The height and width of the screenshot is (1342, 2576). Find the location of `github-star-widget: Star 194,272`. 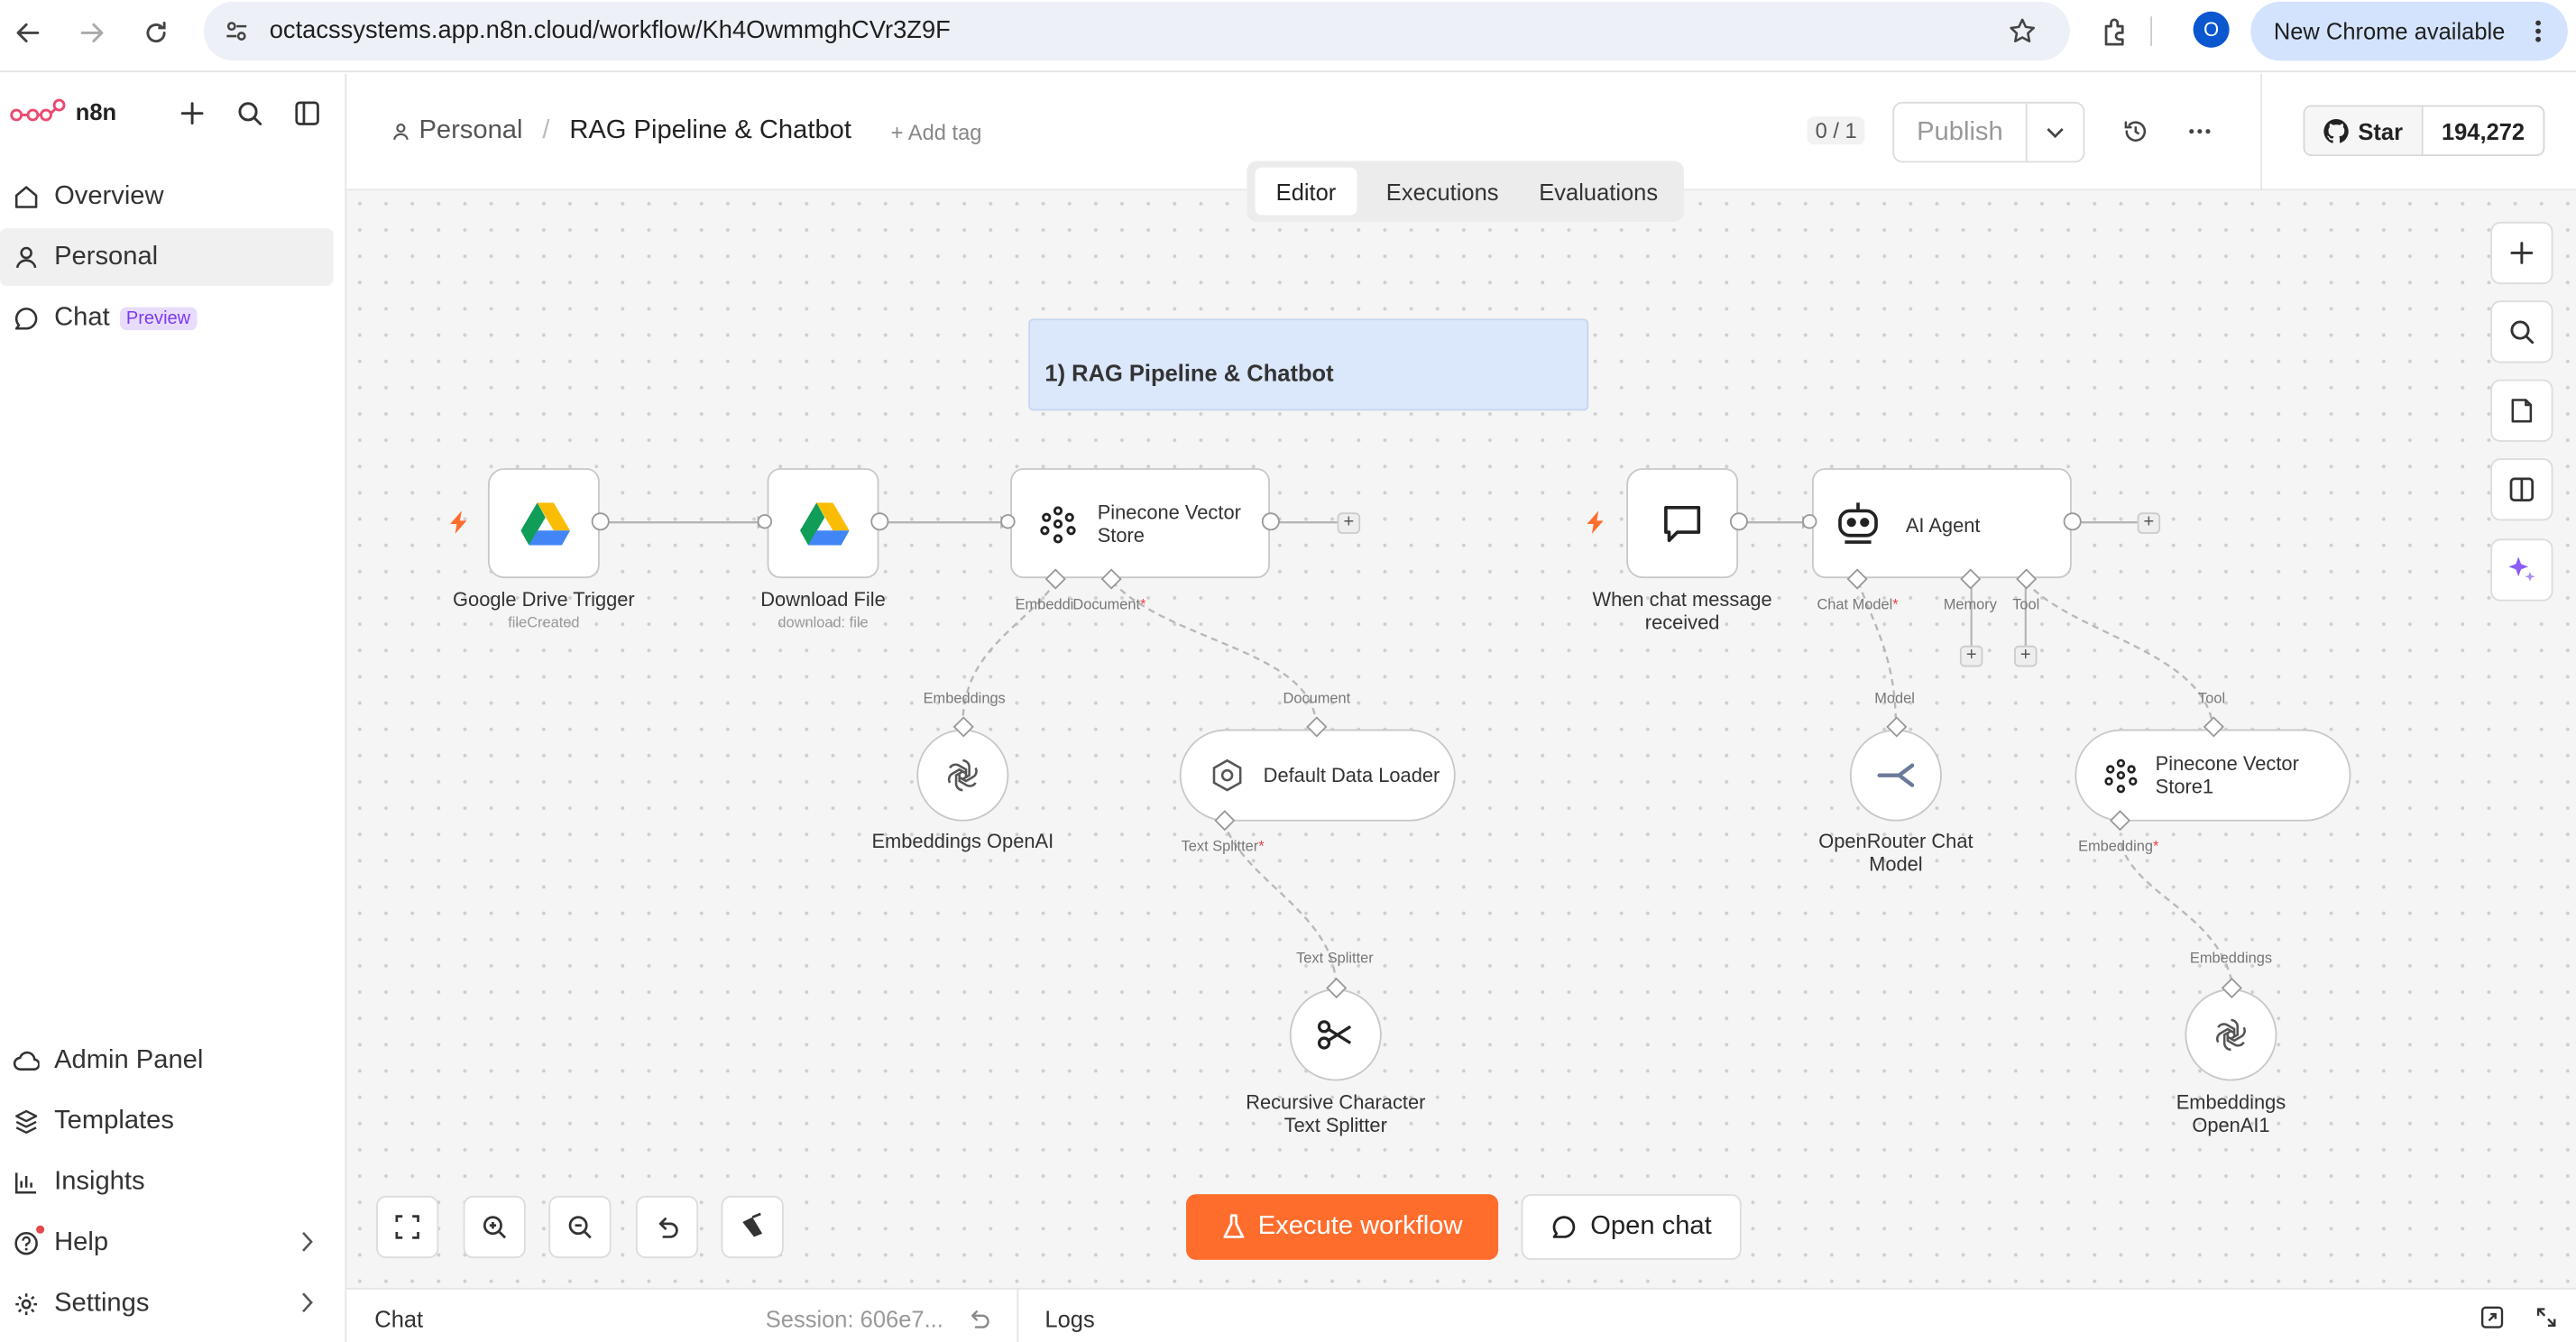

github-star-widget: Star 194,272 is located at coordinates (2424, 131).